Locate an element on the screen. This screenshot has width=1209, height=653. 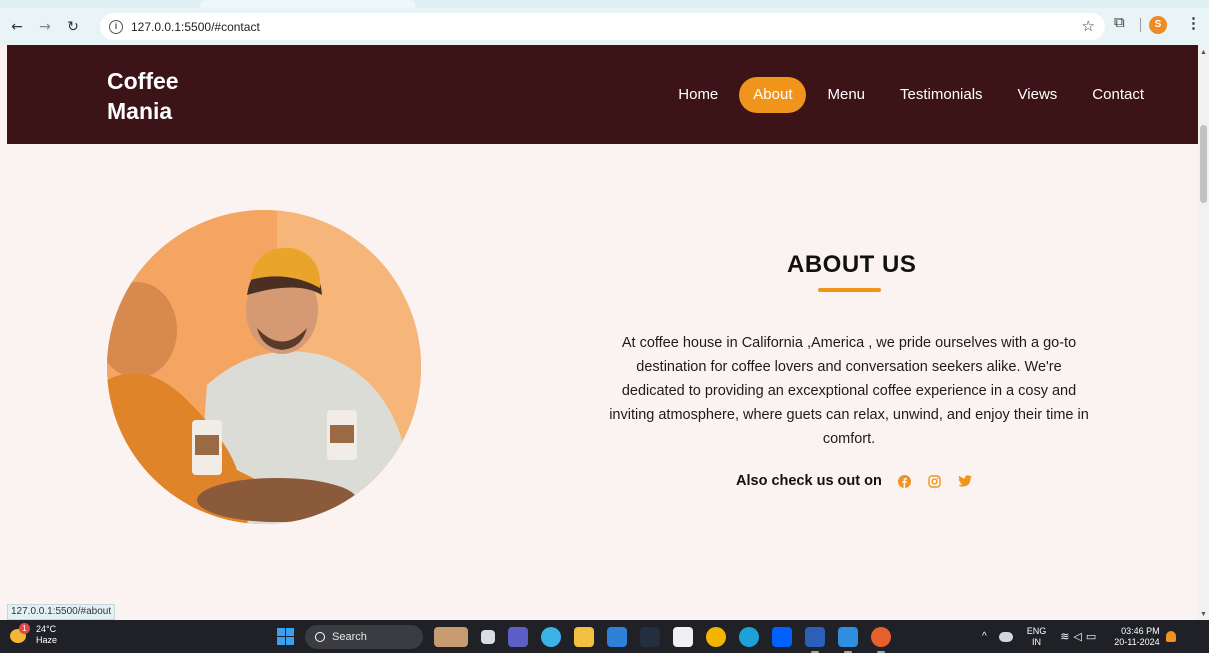
amazon-app-icon is located at coordinates (683, 637).